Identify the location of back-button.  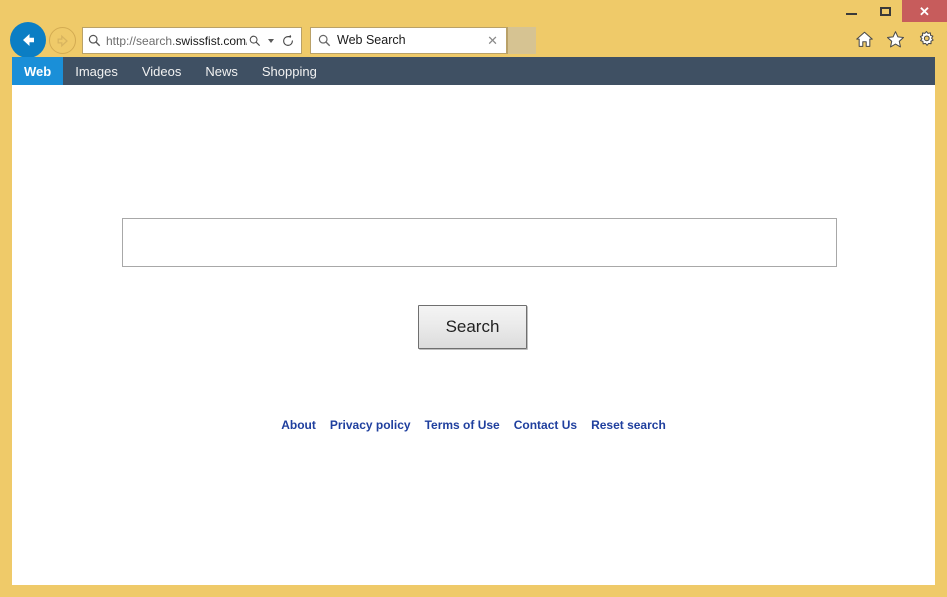
(28, 40).